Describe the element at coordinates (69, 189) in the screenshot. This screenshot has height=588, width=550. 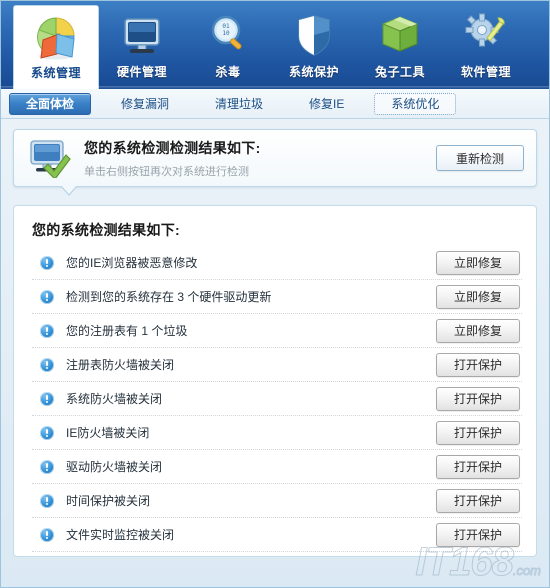
I see `bubble-pointer-inner` at that location.